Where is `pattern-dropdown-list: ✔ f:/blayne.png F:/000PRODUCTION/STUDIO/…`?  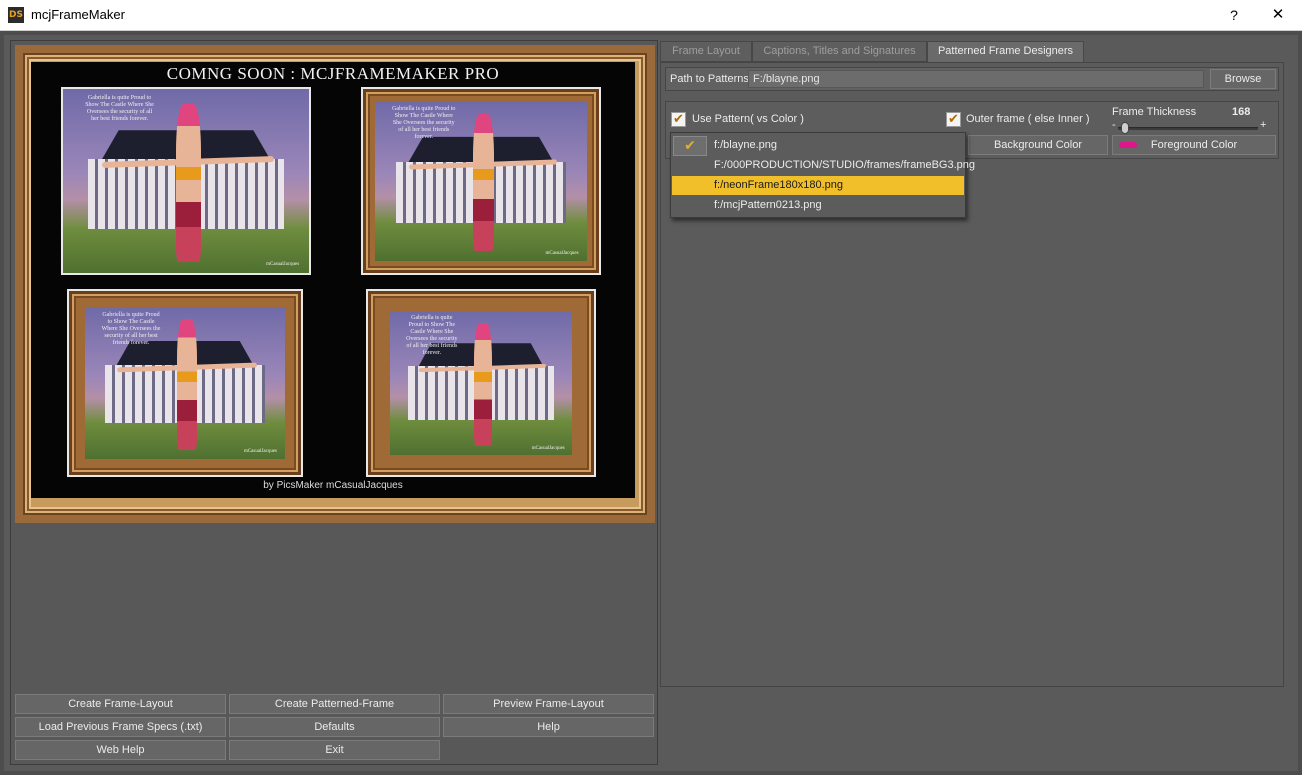 pattern-dropdown-list: ✔ f:/blayne.png F:/000PRODUCTION/STUDIO/… is located at coordinates (822, 175).